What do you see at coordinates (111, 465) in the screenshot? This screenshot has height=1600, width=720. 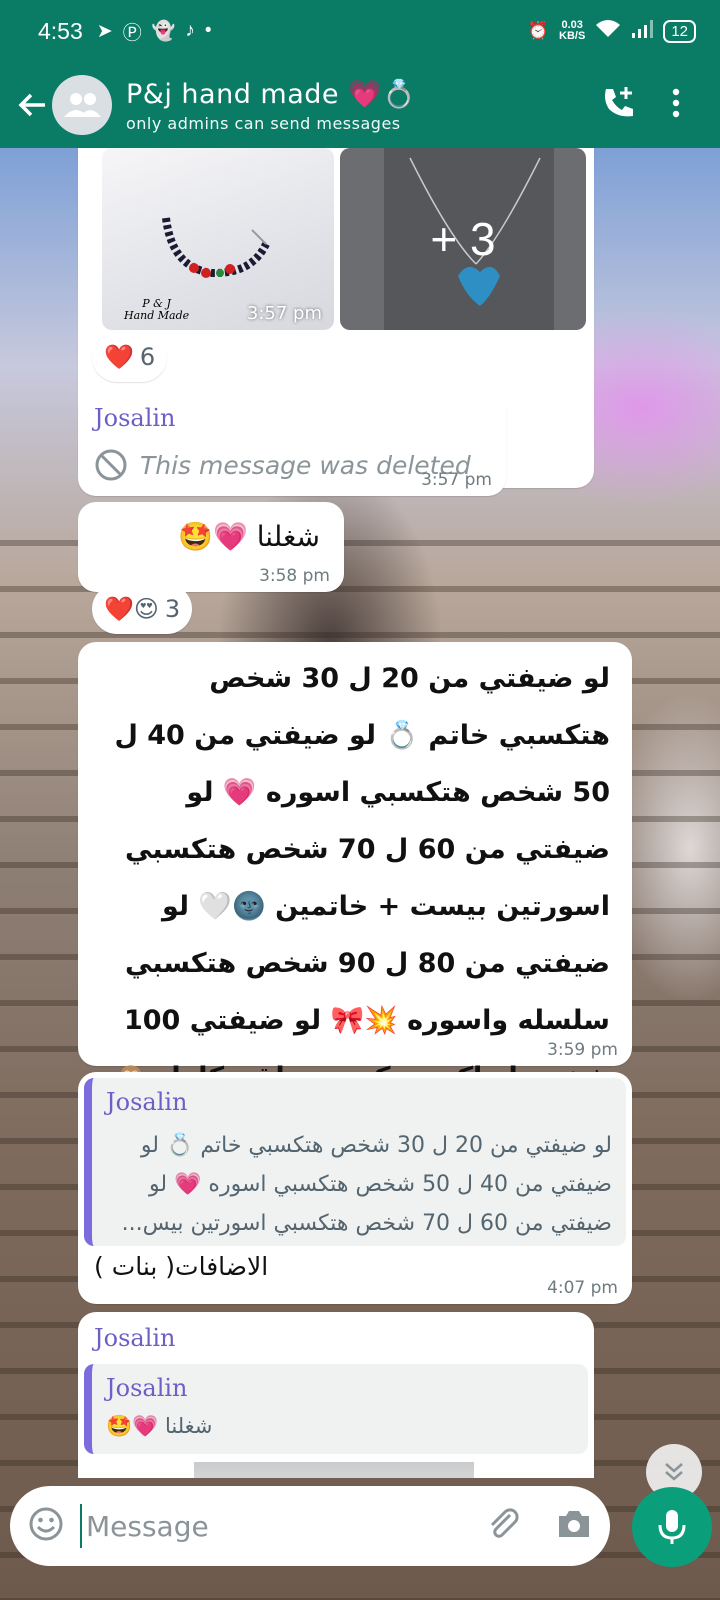 I see `blocked-icon` at bounding box center [111, 465].